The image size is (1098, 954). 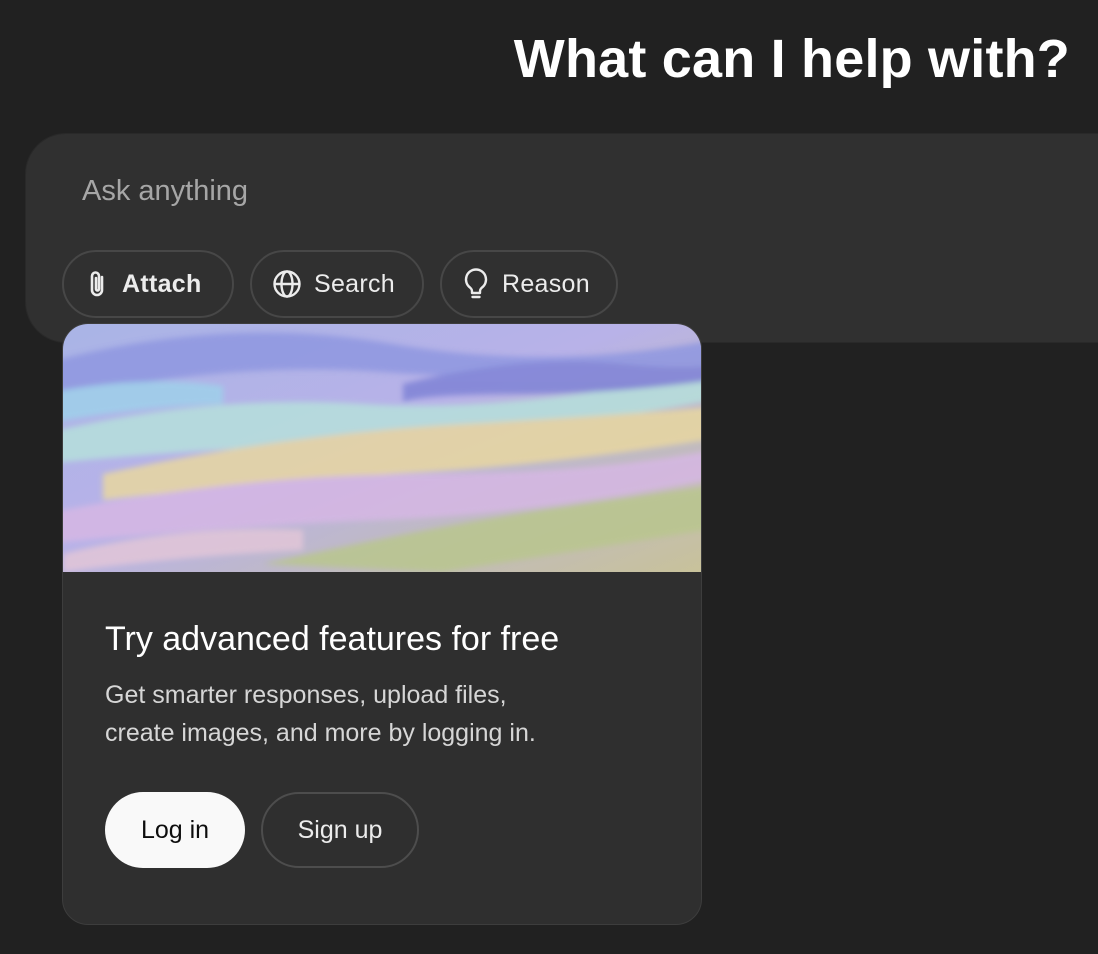 What do you see at coordinates (332, 639) in the screenshot?
I see `promo-title: Try advanced features for free` at bounding box center [332, 639].